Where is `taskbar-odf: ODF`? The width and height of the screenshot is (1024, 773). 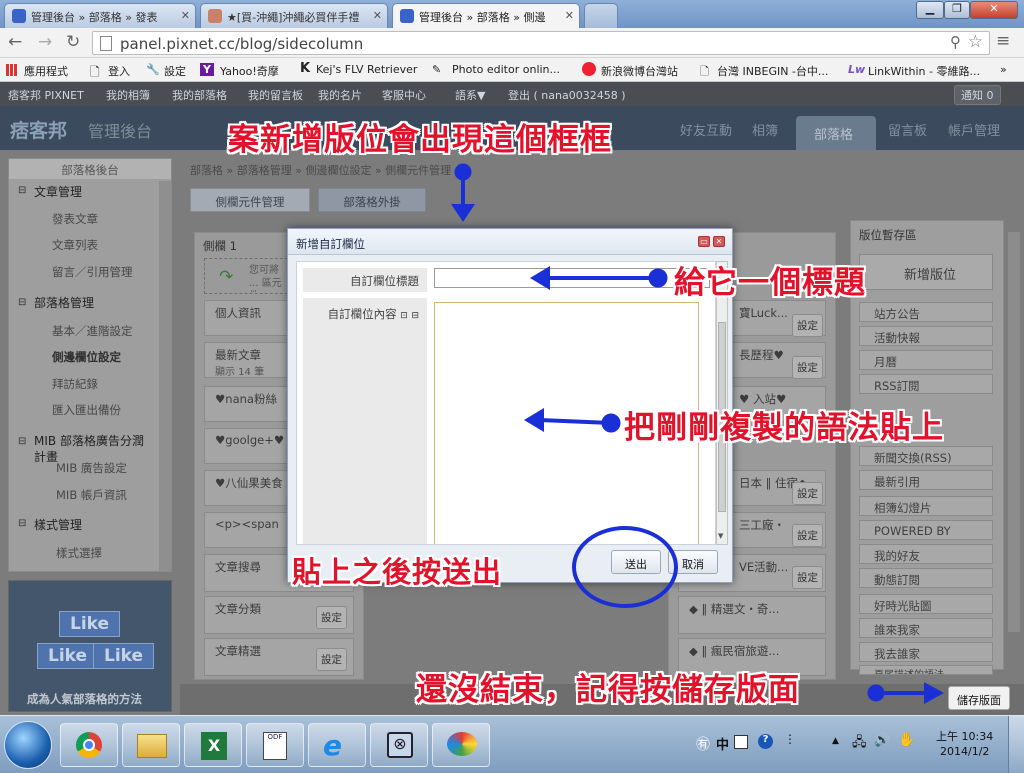
taskbar-odf: ODF is located at coordinates (275, 745).